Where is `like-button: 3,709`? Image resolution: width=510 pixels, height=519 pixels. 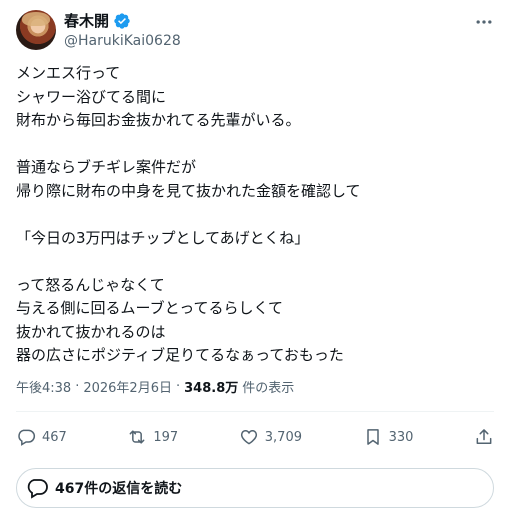
like-button: 3,709 is located at coordinates (270, 437).